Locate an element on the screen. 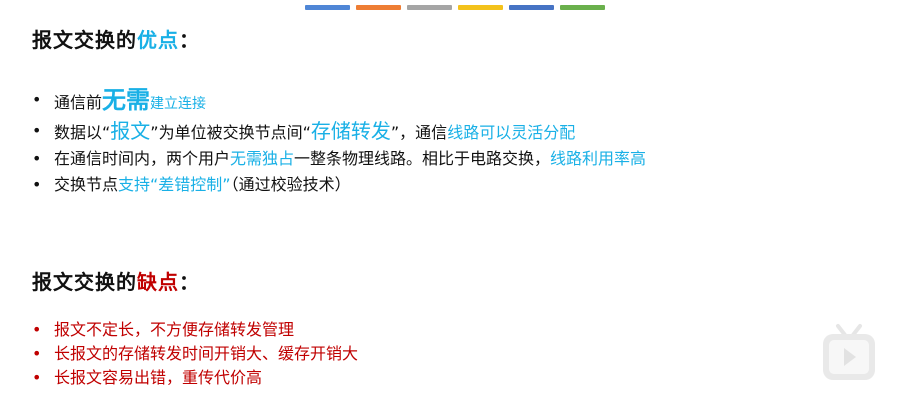  advantage-text-part: 在通信时间内，两个用户 is located at coordinates (142, 158).